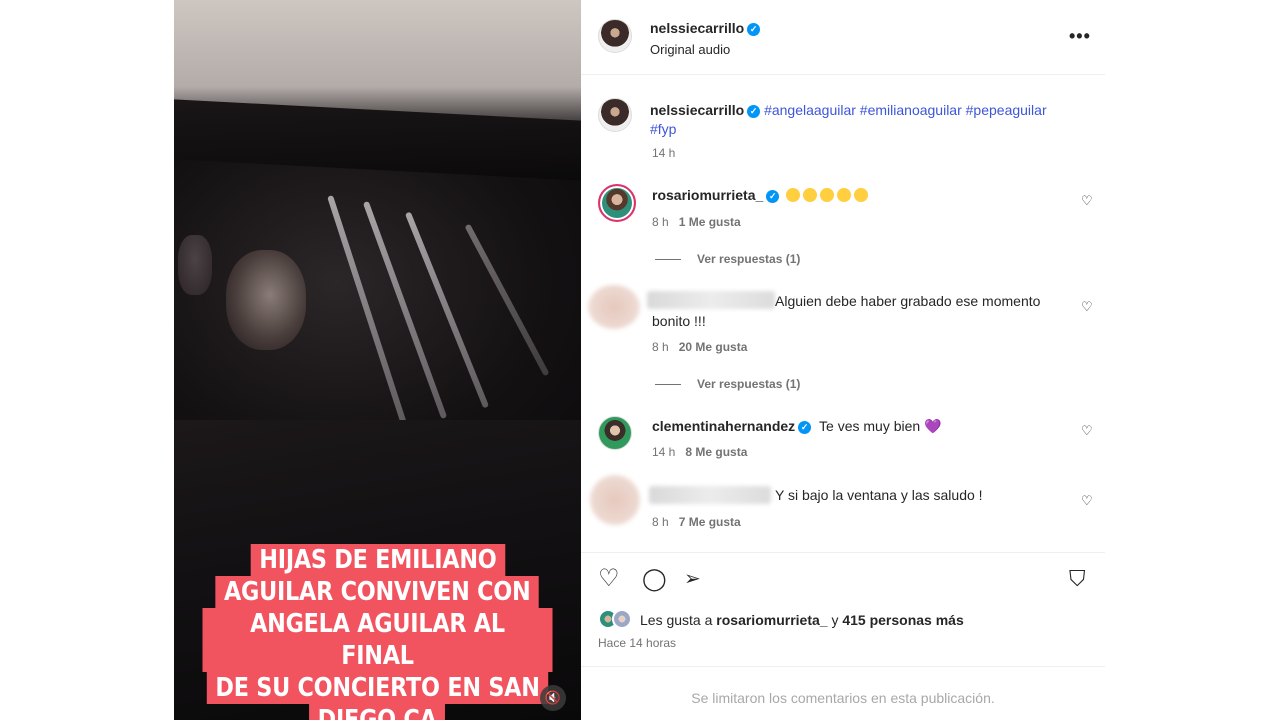  I want to click on comment-meta: 8 h 1 Me gusta, so click(696, 222).